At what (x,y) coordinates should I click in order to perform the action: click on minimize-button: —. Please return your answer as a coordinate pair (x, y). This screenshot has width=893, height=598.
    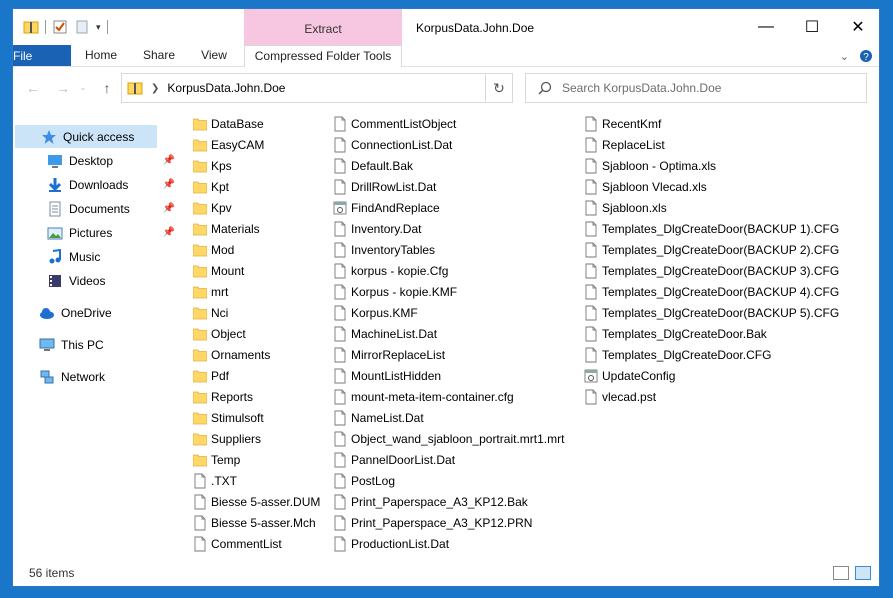
    Looking at the image, I should click on (766, 27).